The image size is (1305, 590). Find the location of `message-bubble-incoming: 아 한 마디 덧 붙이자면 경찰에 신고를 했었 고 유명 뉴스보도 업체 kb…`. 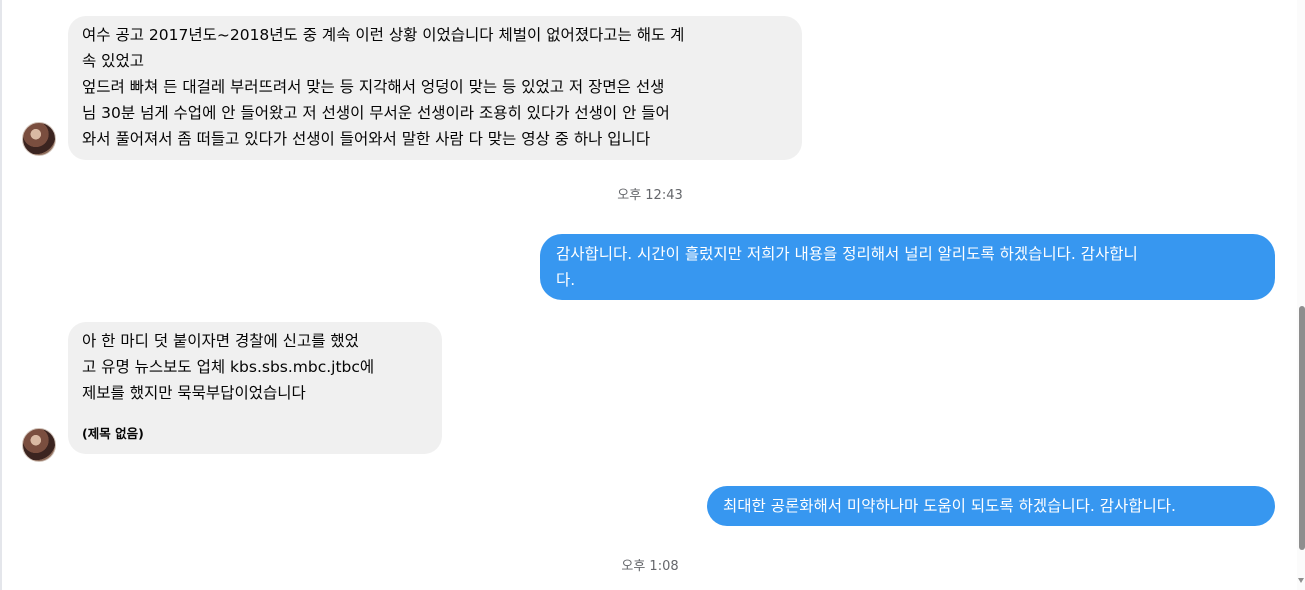

message-bubble-incoming: 아 한 마디 덧 붙이자면 경찰에 신고를 했었 고 유명 뉴스보도 업체 kb… is located at coordinates (255, 388).